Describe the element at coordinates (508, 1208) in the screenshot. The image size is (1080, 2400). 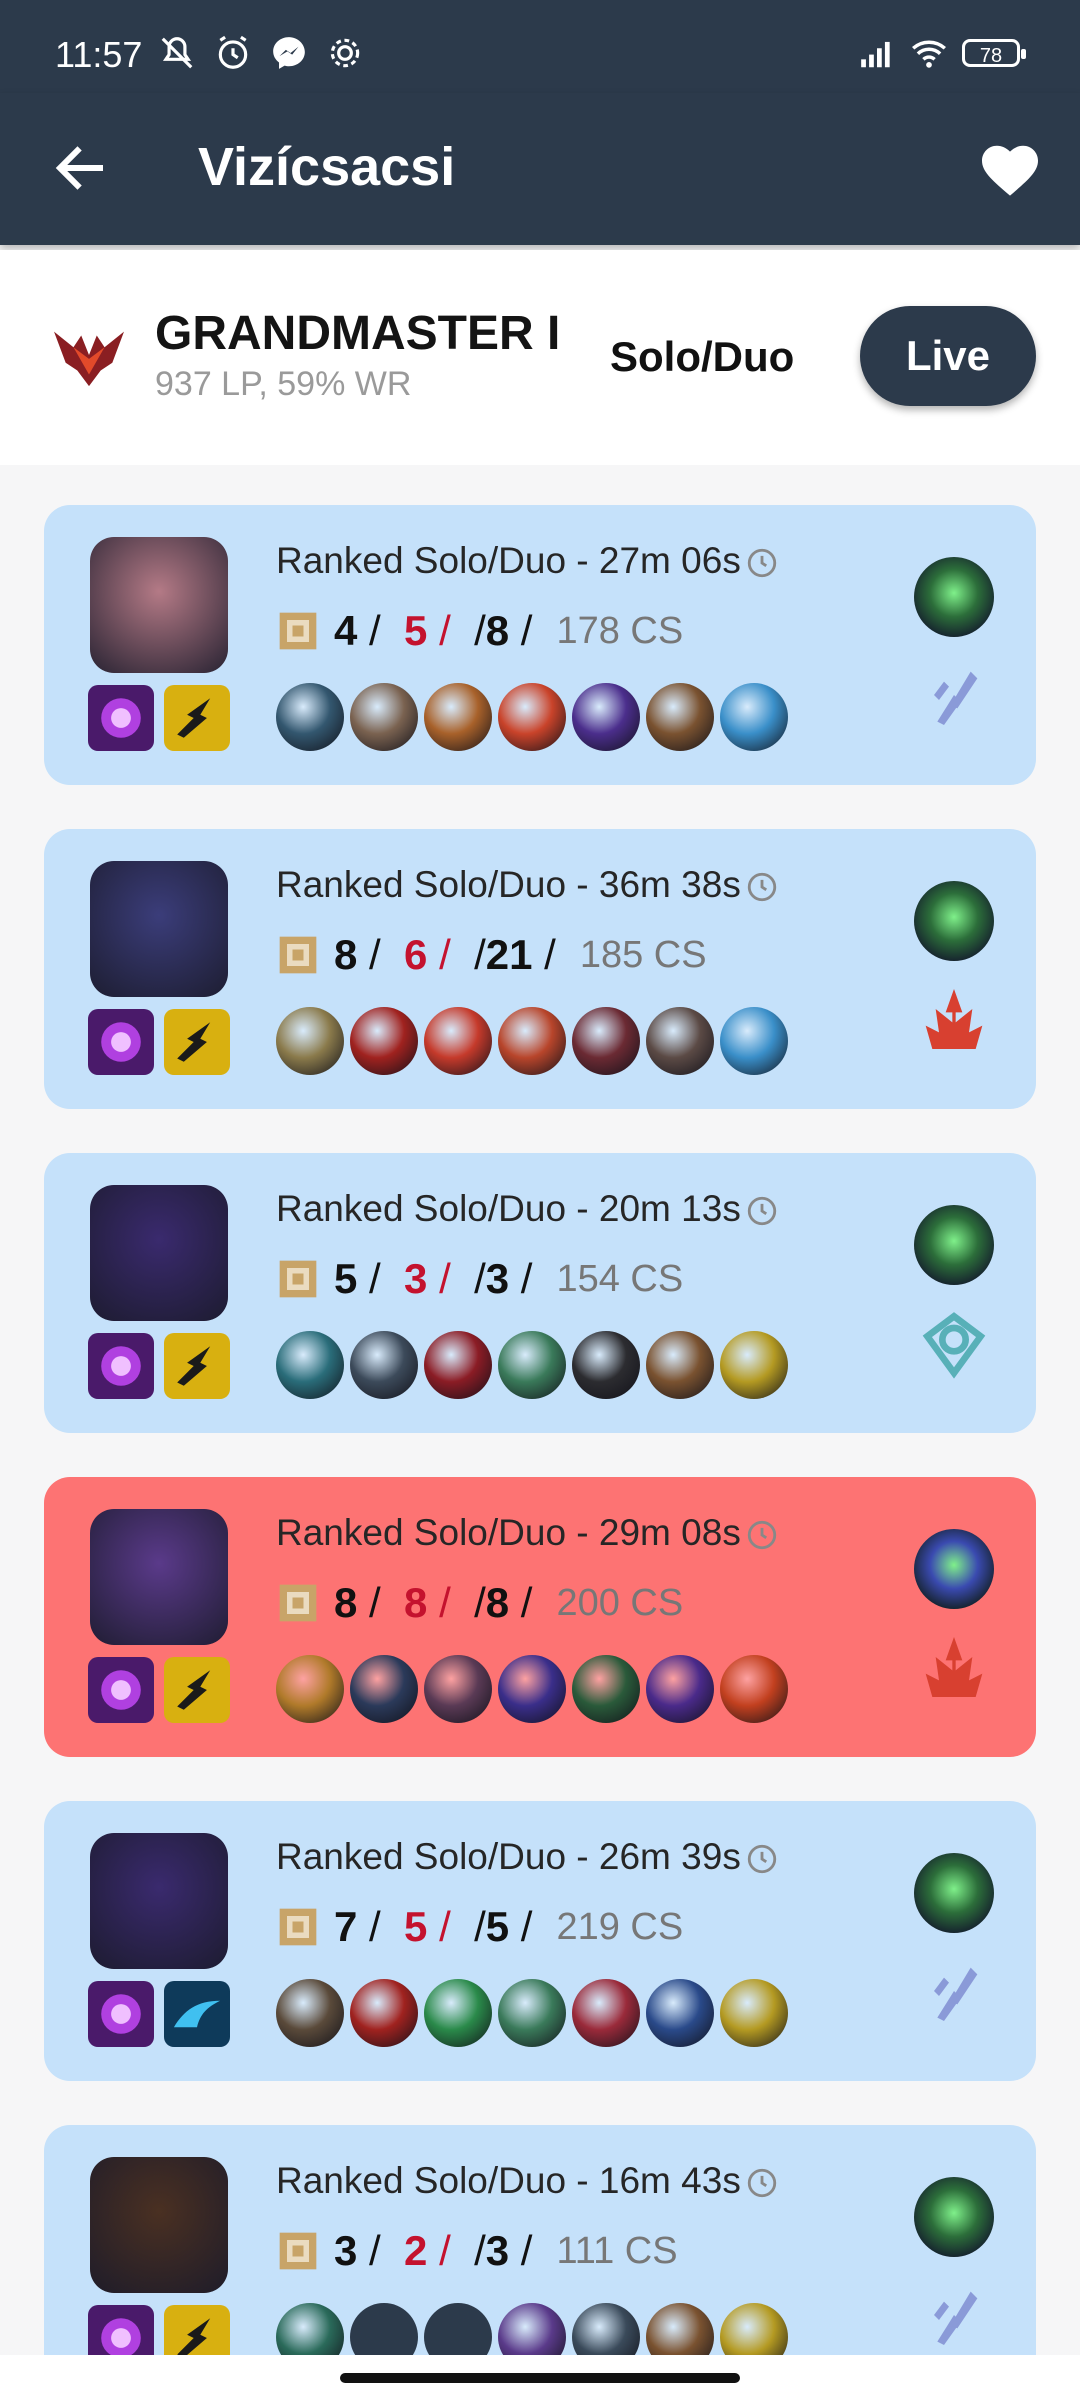
I see `match-title-text: Ranked Solo/Duo - 20m 13s` at that location.